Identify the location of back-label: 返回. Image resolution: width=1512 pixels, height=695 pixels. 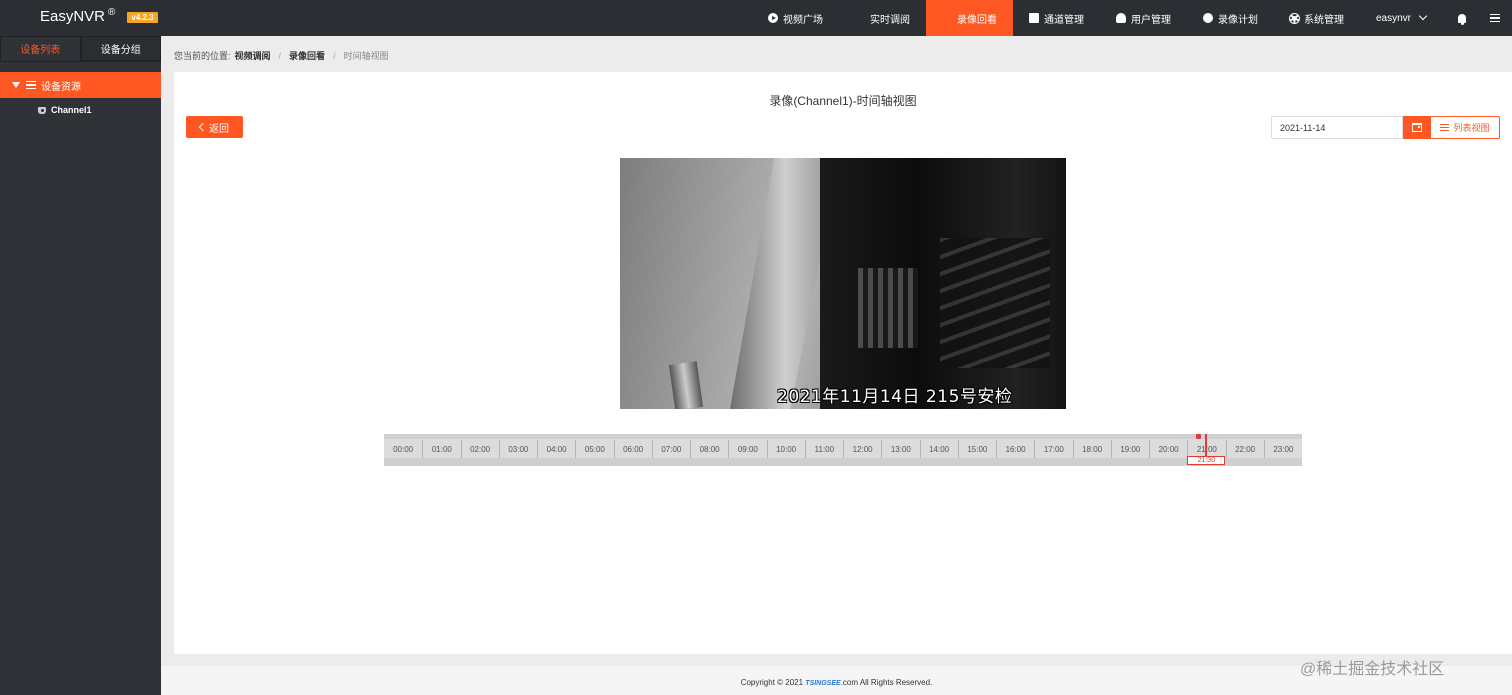
(219, 129).